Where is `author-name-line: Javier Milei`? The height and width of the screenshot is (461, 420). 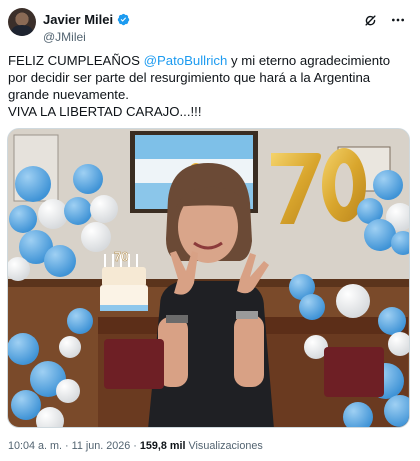 author-name-line: Javier Milei is located at coordinates (86, 19).